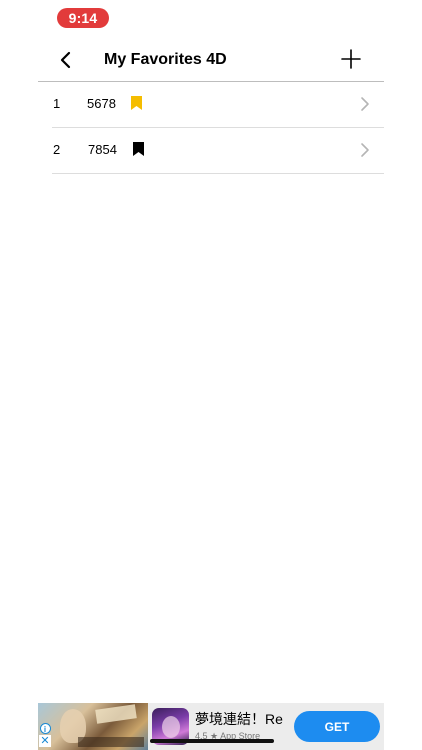  What do you see at coordinates (218, 173) in the screenshot?
I see `row-divider` at bounding box center [218, 173].